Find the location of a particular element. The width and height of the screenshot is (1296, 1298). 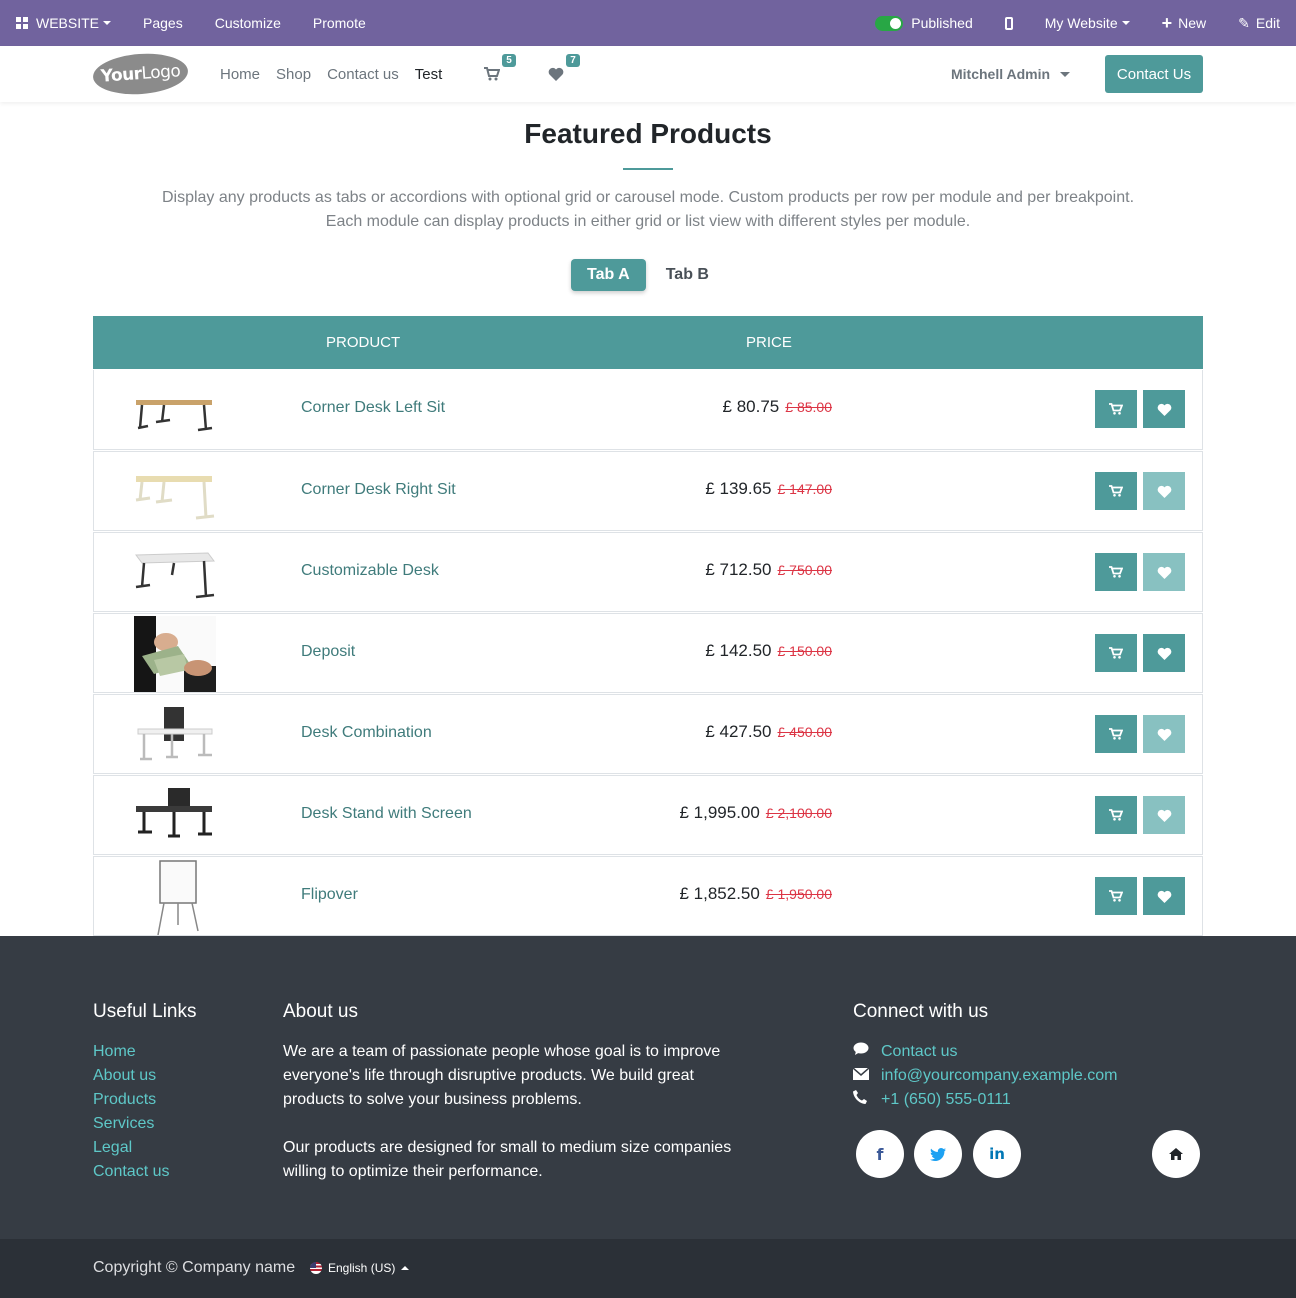

product-name-link: Deposit is located at coordinates (328, 652).